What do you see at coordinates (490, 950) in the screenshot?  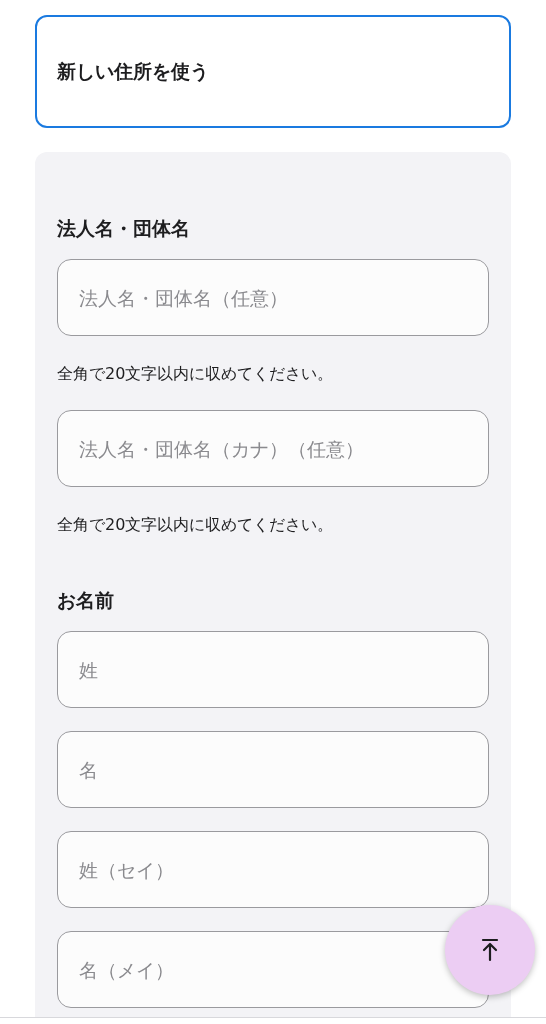 I see `arrow-up-to-bar-icon` at bounding box center [490, 950].